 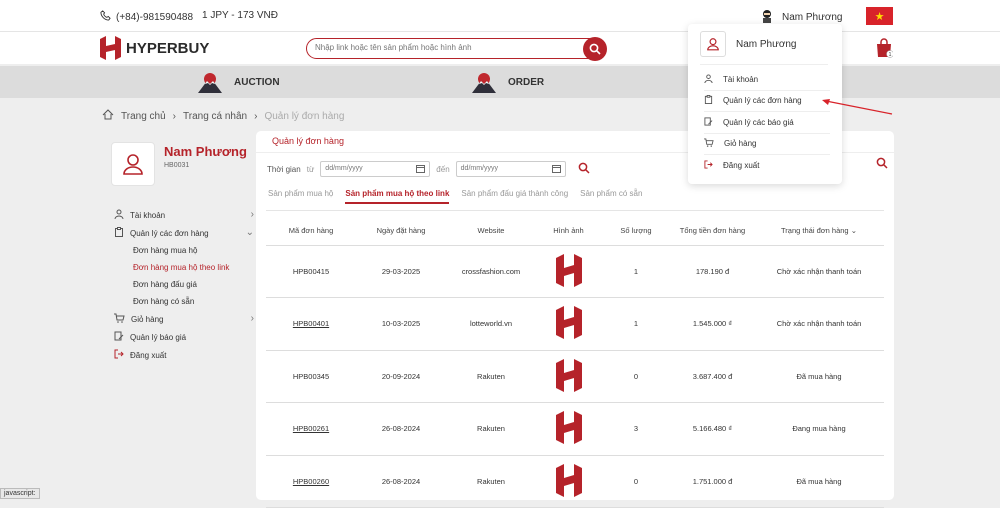 I want to click on time-label: Thời gian, so click(x=284, y=169).